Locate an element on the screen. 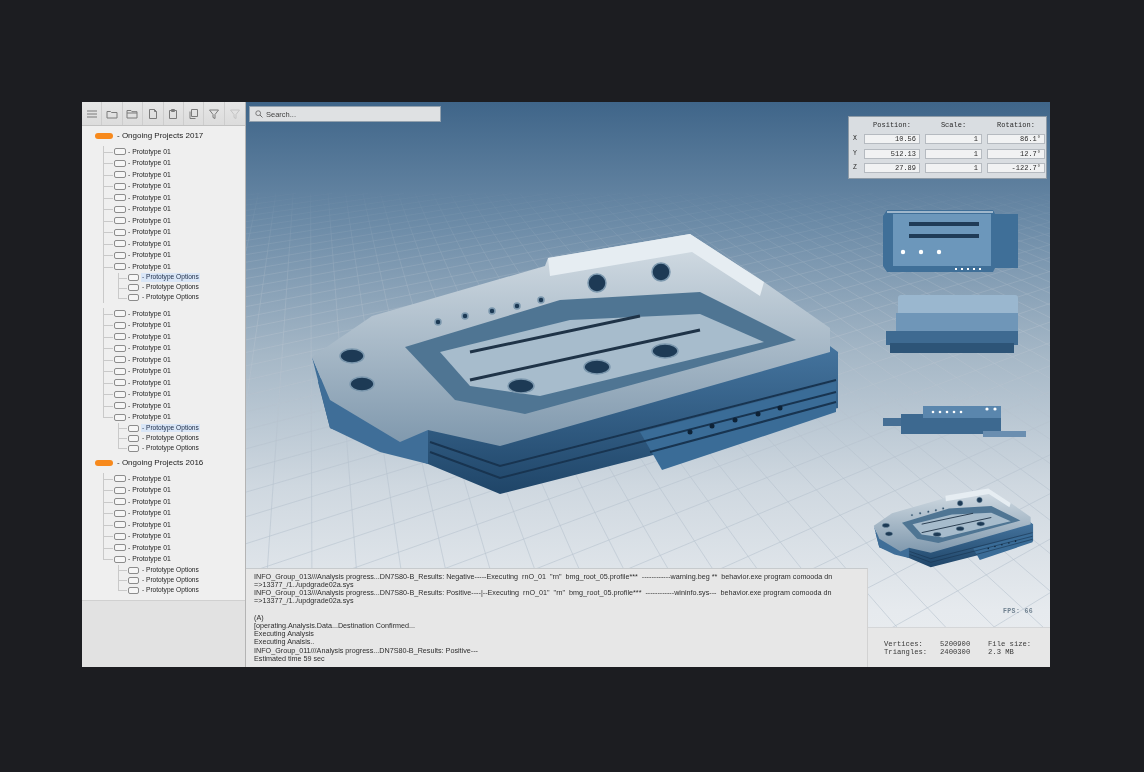 The width and height of the screenshot is (1144, 772). tree-item: - Ongoing Projects 2017 is located at coordinates (160, 136).